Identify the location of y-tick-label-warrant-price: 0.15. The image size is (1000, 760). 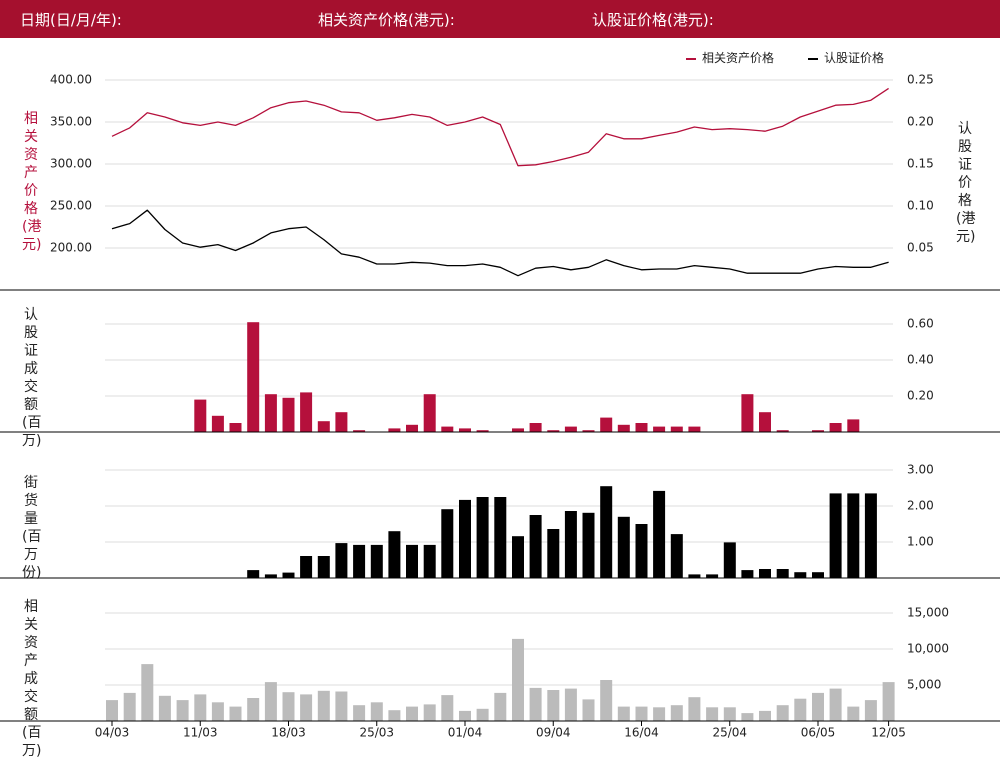
(920, 164).